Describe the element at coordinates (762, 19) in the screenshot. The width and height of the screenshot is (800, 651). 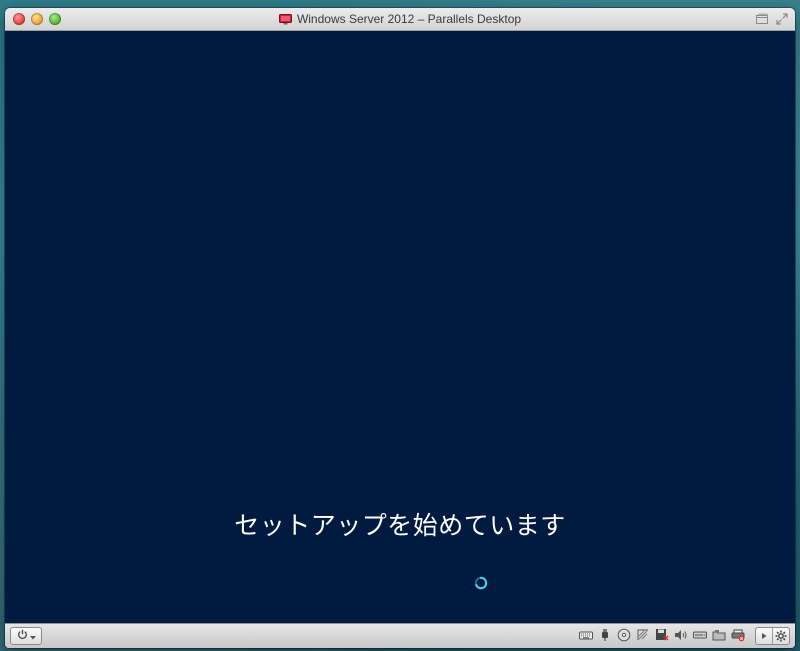
I see `window-list-icon` at that location.